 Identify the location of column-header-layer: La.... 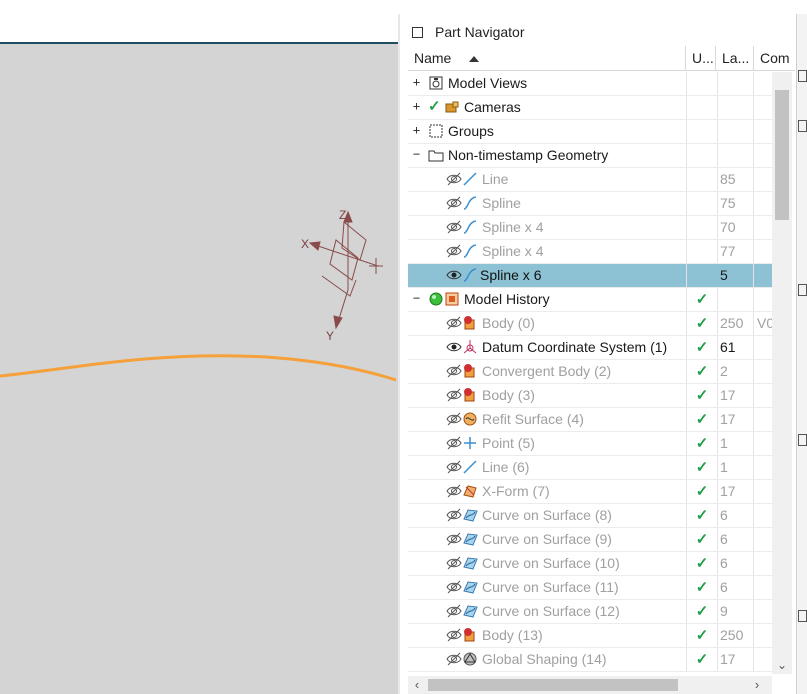
(735, 58).